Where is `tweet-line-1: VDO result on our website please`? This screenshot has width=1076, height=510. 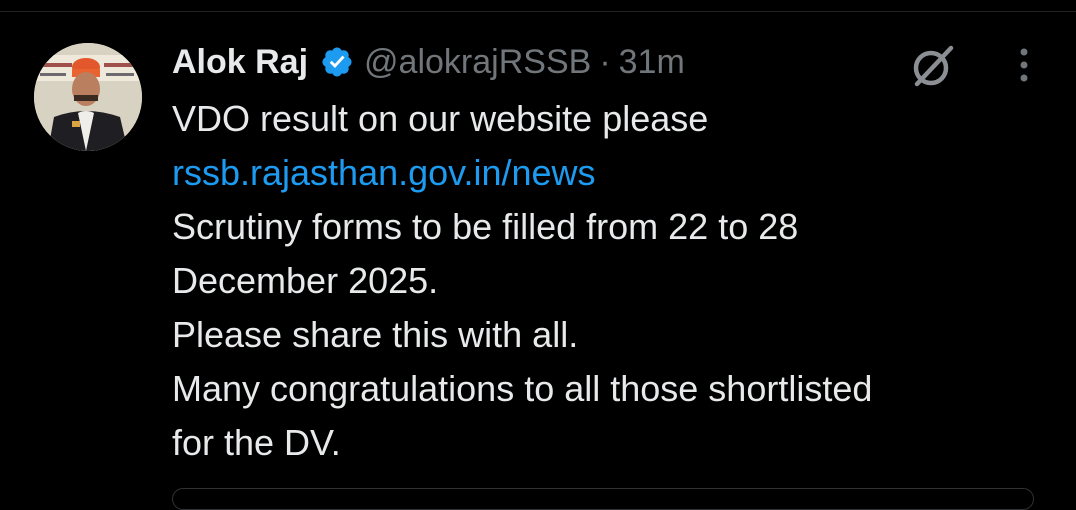
tweet-line-1: VDO result on our website please is located at coordinates (440, 118).